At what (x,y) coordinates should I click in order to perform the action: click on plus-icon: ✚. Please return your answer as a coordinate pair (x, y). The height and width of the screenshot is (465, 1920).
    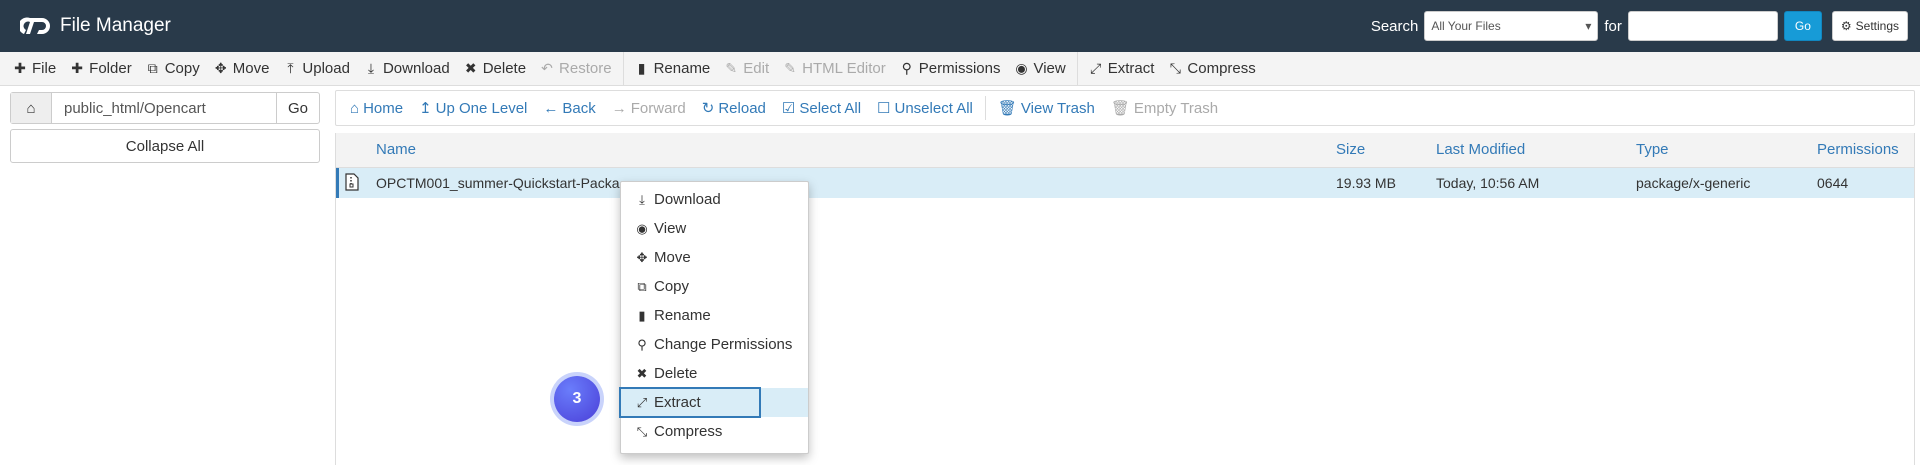
    Looking at the image, I should click on (77, 68).